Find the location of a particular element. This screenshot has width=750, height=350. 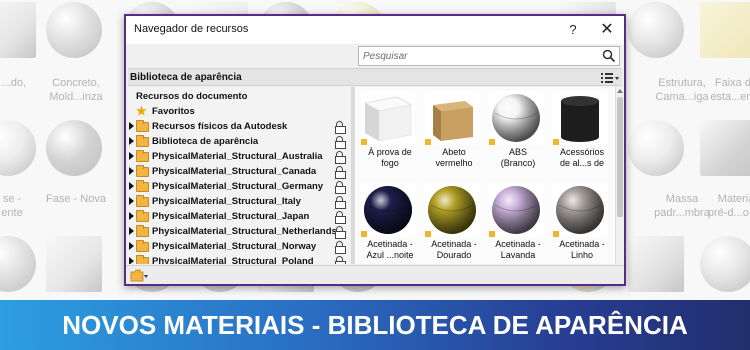

search-input is located at coordinates (478, 56).